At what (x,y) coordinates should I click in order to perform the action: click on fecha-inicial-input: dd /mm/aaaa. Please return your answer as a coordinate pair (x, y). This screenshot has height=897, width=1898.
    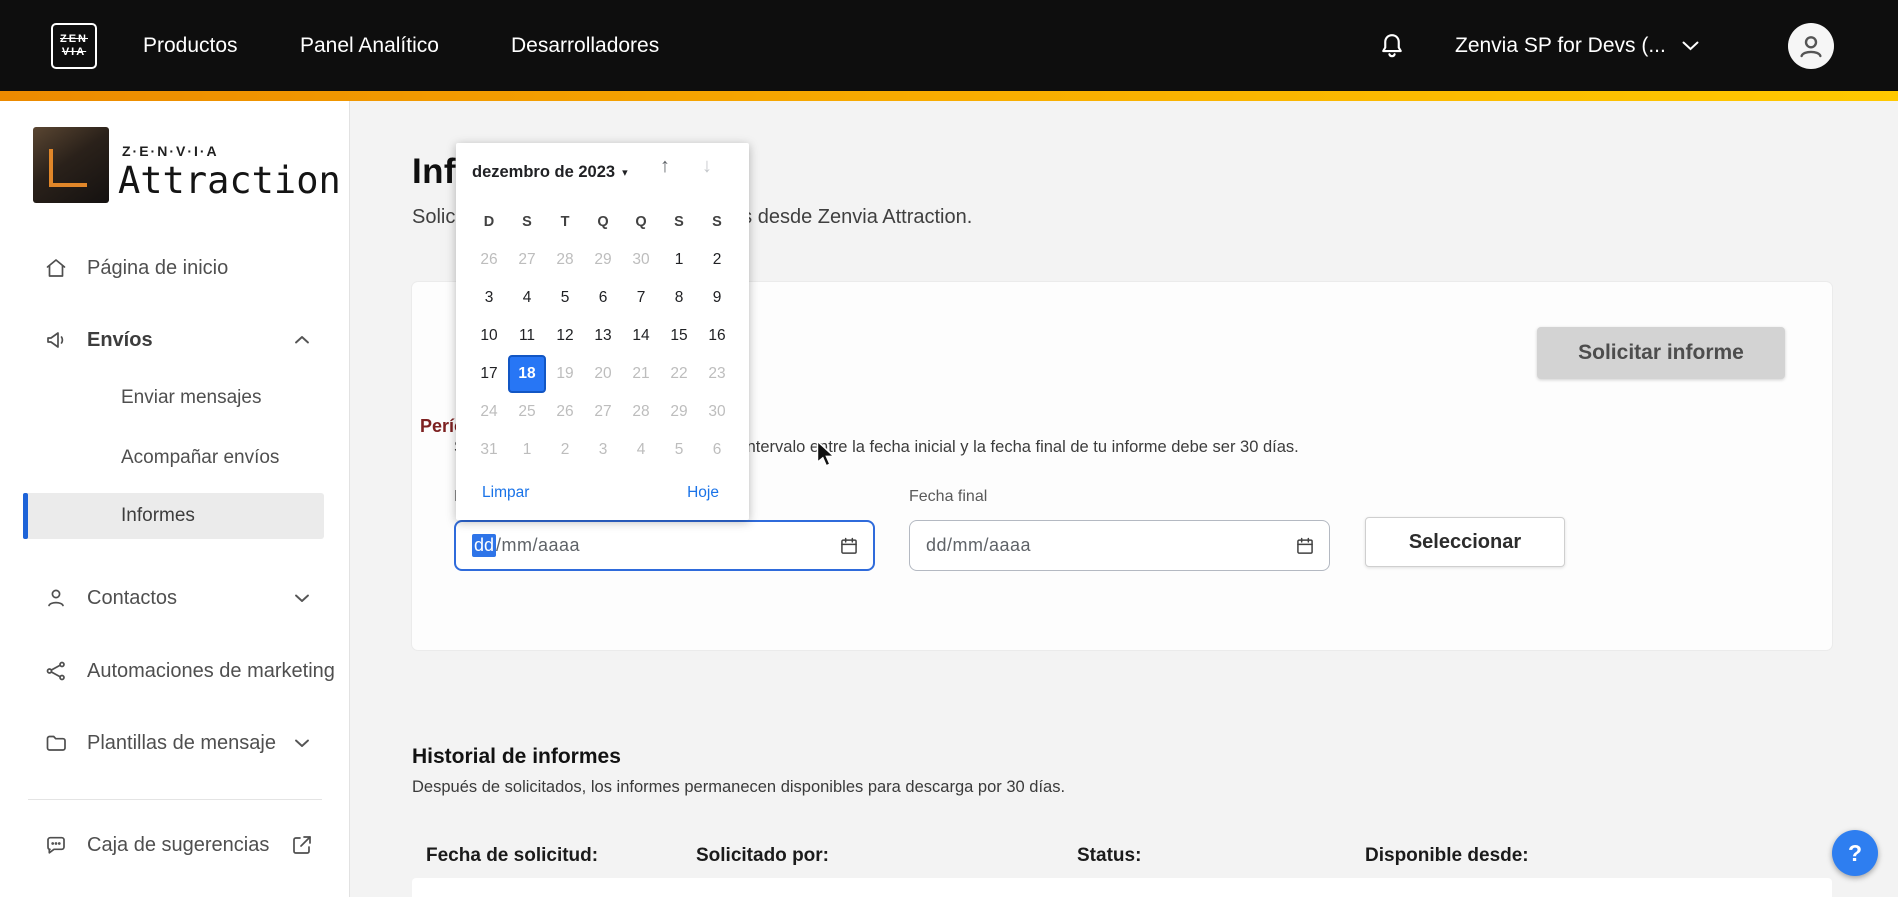
    Looking at the image, I should click on (664, 545).